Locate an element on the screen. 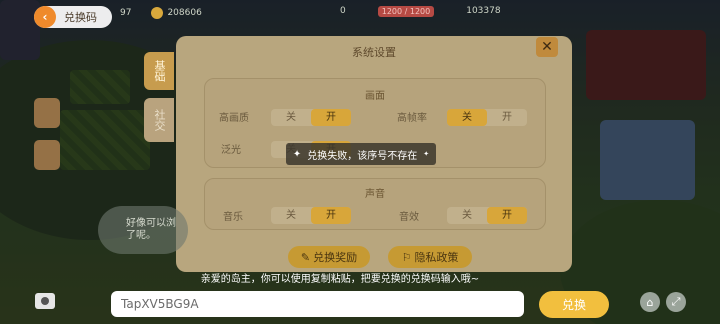  book-icon is located at coordinates (47, 155).